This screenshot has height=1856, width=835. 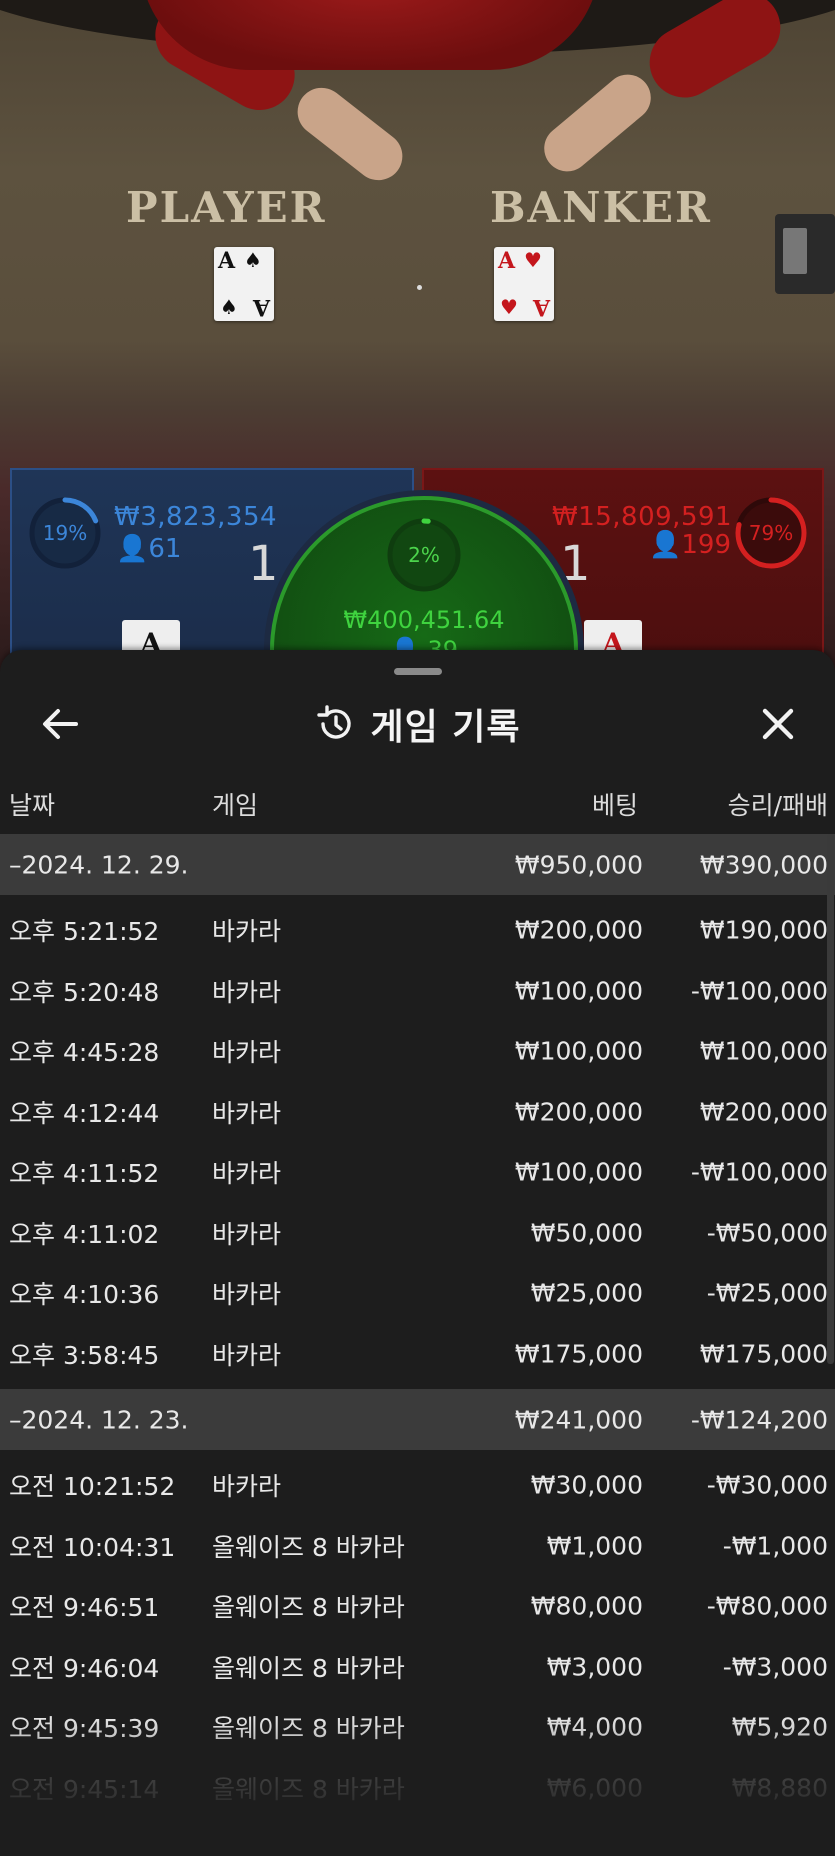 What do you see at coordinates (795, 251) in the screenshot?
I see `shoe-slot` at bounding box center [795, 251].